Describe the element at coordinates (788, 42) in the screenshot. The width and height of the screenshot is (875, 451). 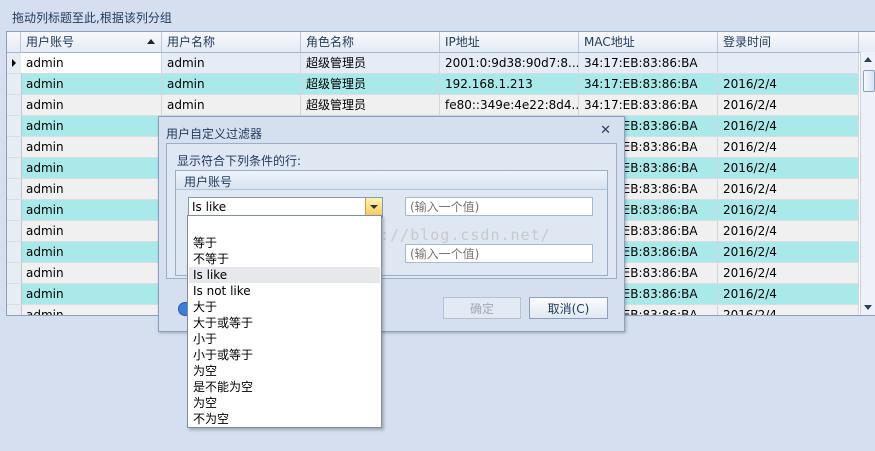
I see `column-header-login-time: 登录时间` at that location.